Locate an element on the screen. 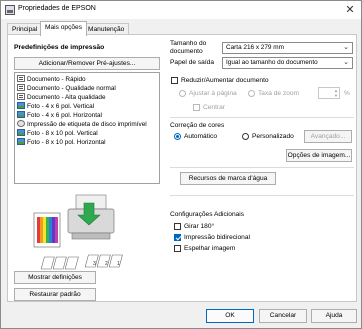  printer-icon is located at coordinates (10, 10).